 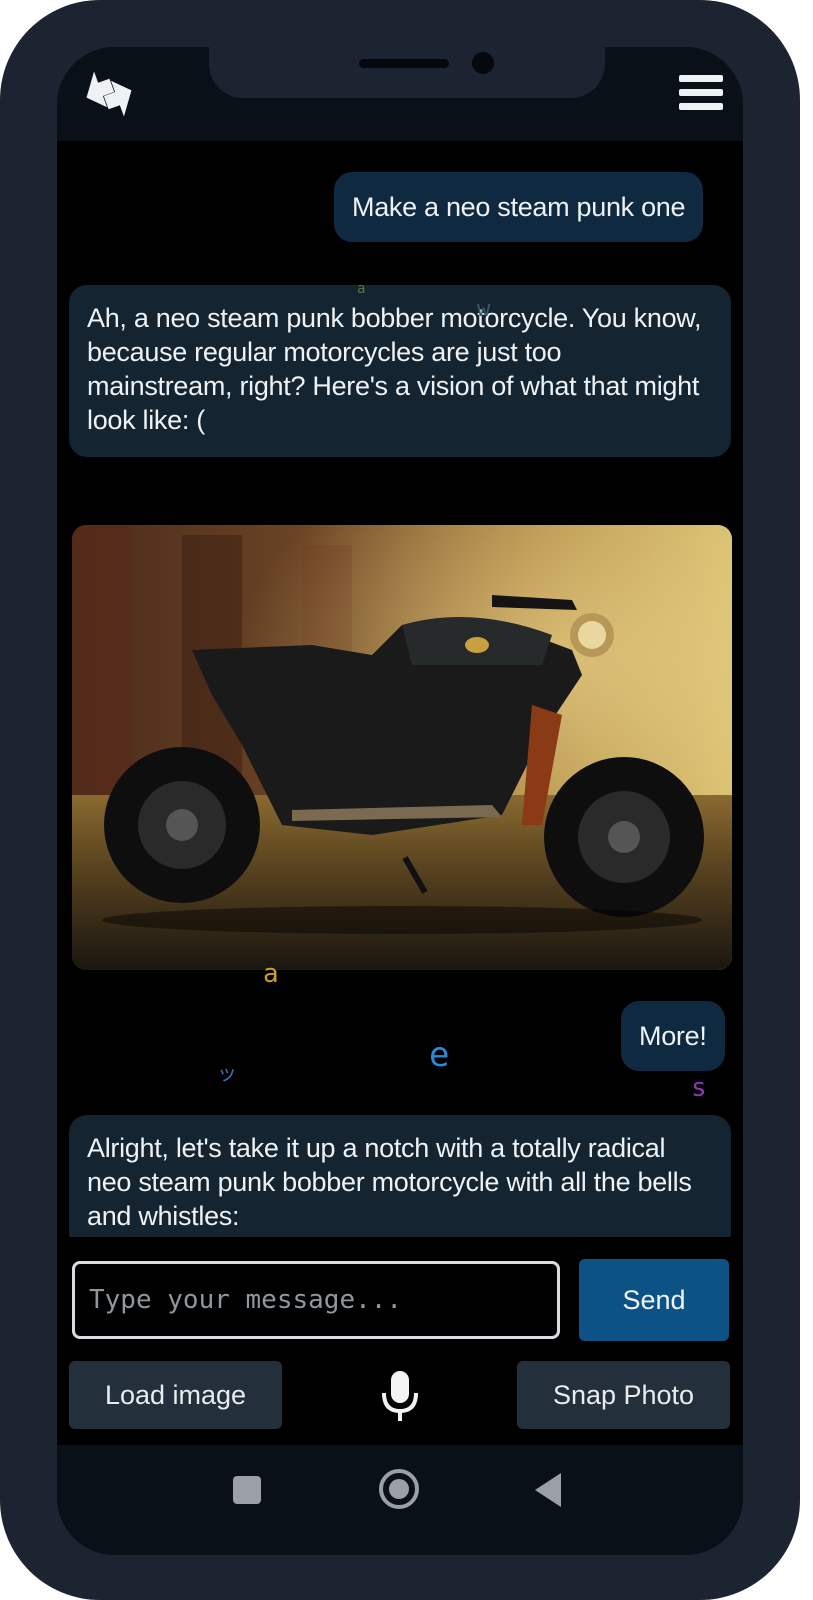 What do you see at coordinates (701, 93) in the screenshot?
I see `hamburger-menu-icon` at bounding box center [701, 93].